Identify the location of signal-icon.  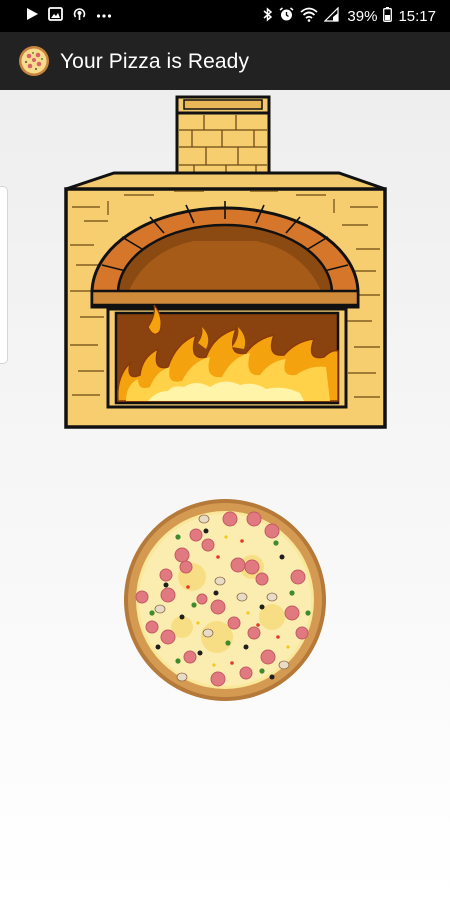
(331, 16).